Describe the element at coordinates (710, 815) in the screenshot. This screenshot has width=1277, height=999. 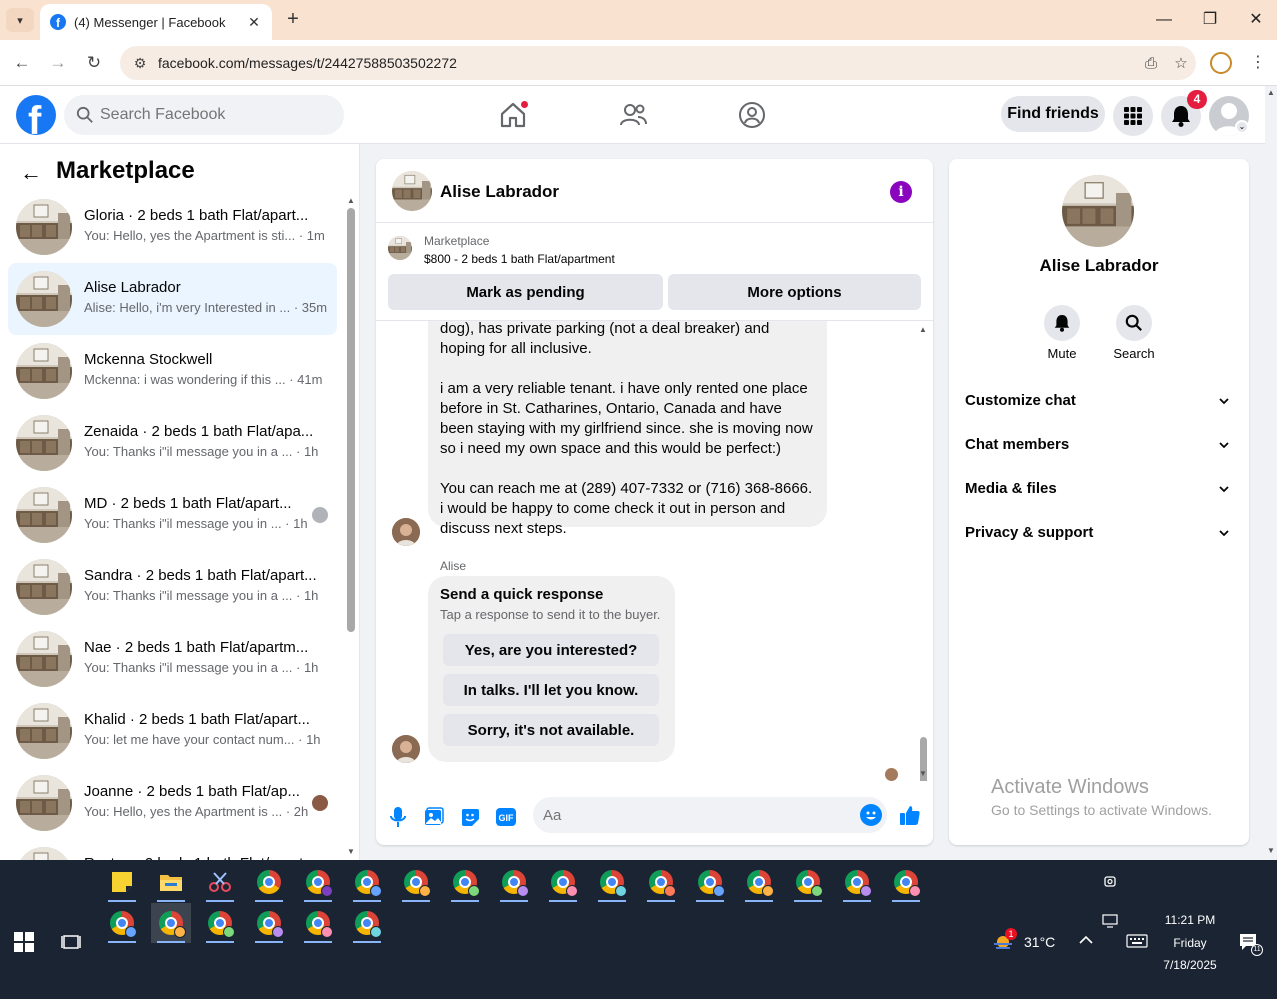
I see `message-input` at that location.